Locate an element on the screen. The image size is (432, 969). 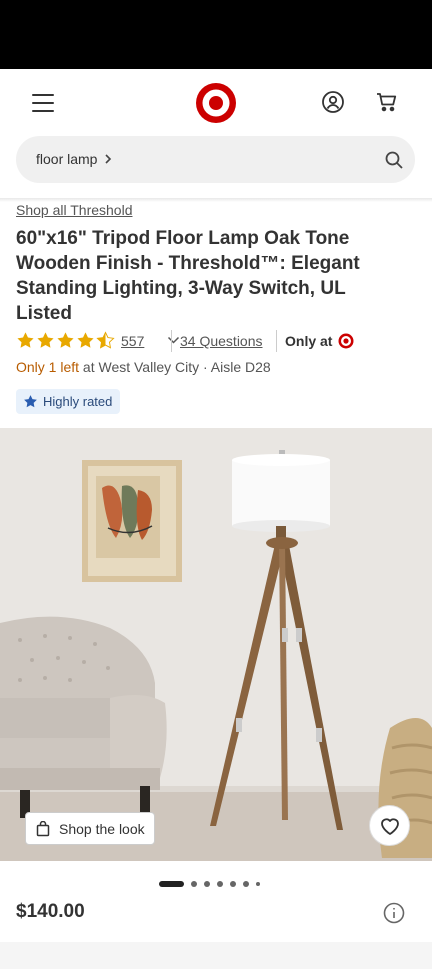
highly-rated-badge: Highly rated is located at coordinates (68, 401).